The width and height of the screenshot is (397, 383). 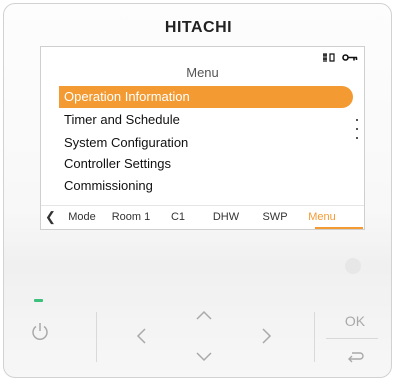 What do you see at coordinates (38, 300) in the screenshot?
I see `power-led` at bounding box center [38, 300].